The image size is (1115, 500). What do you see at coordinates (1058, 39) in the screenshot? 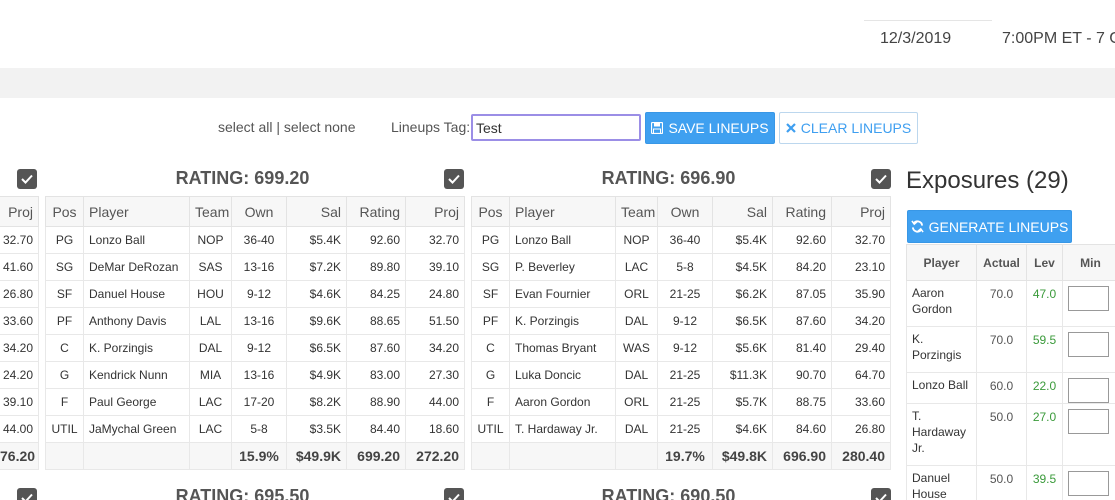
I see `slate-time: 7:00PM ET - 7 G` at bounding box center [1058, 39].